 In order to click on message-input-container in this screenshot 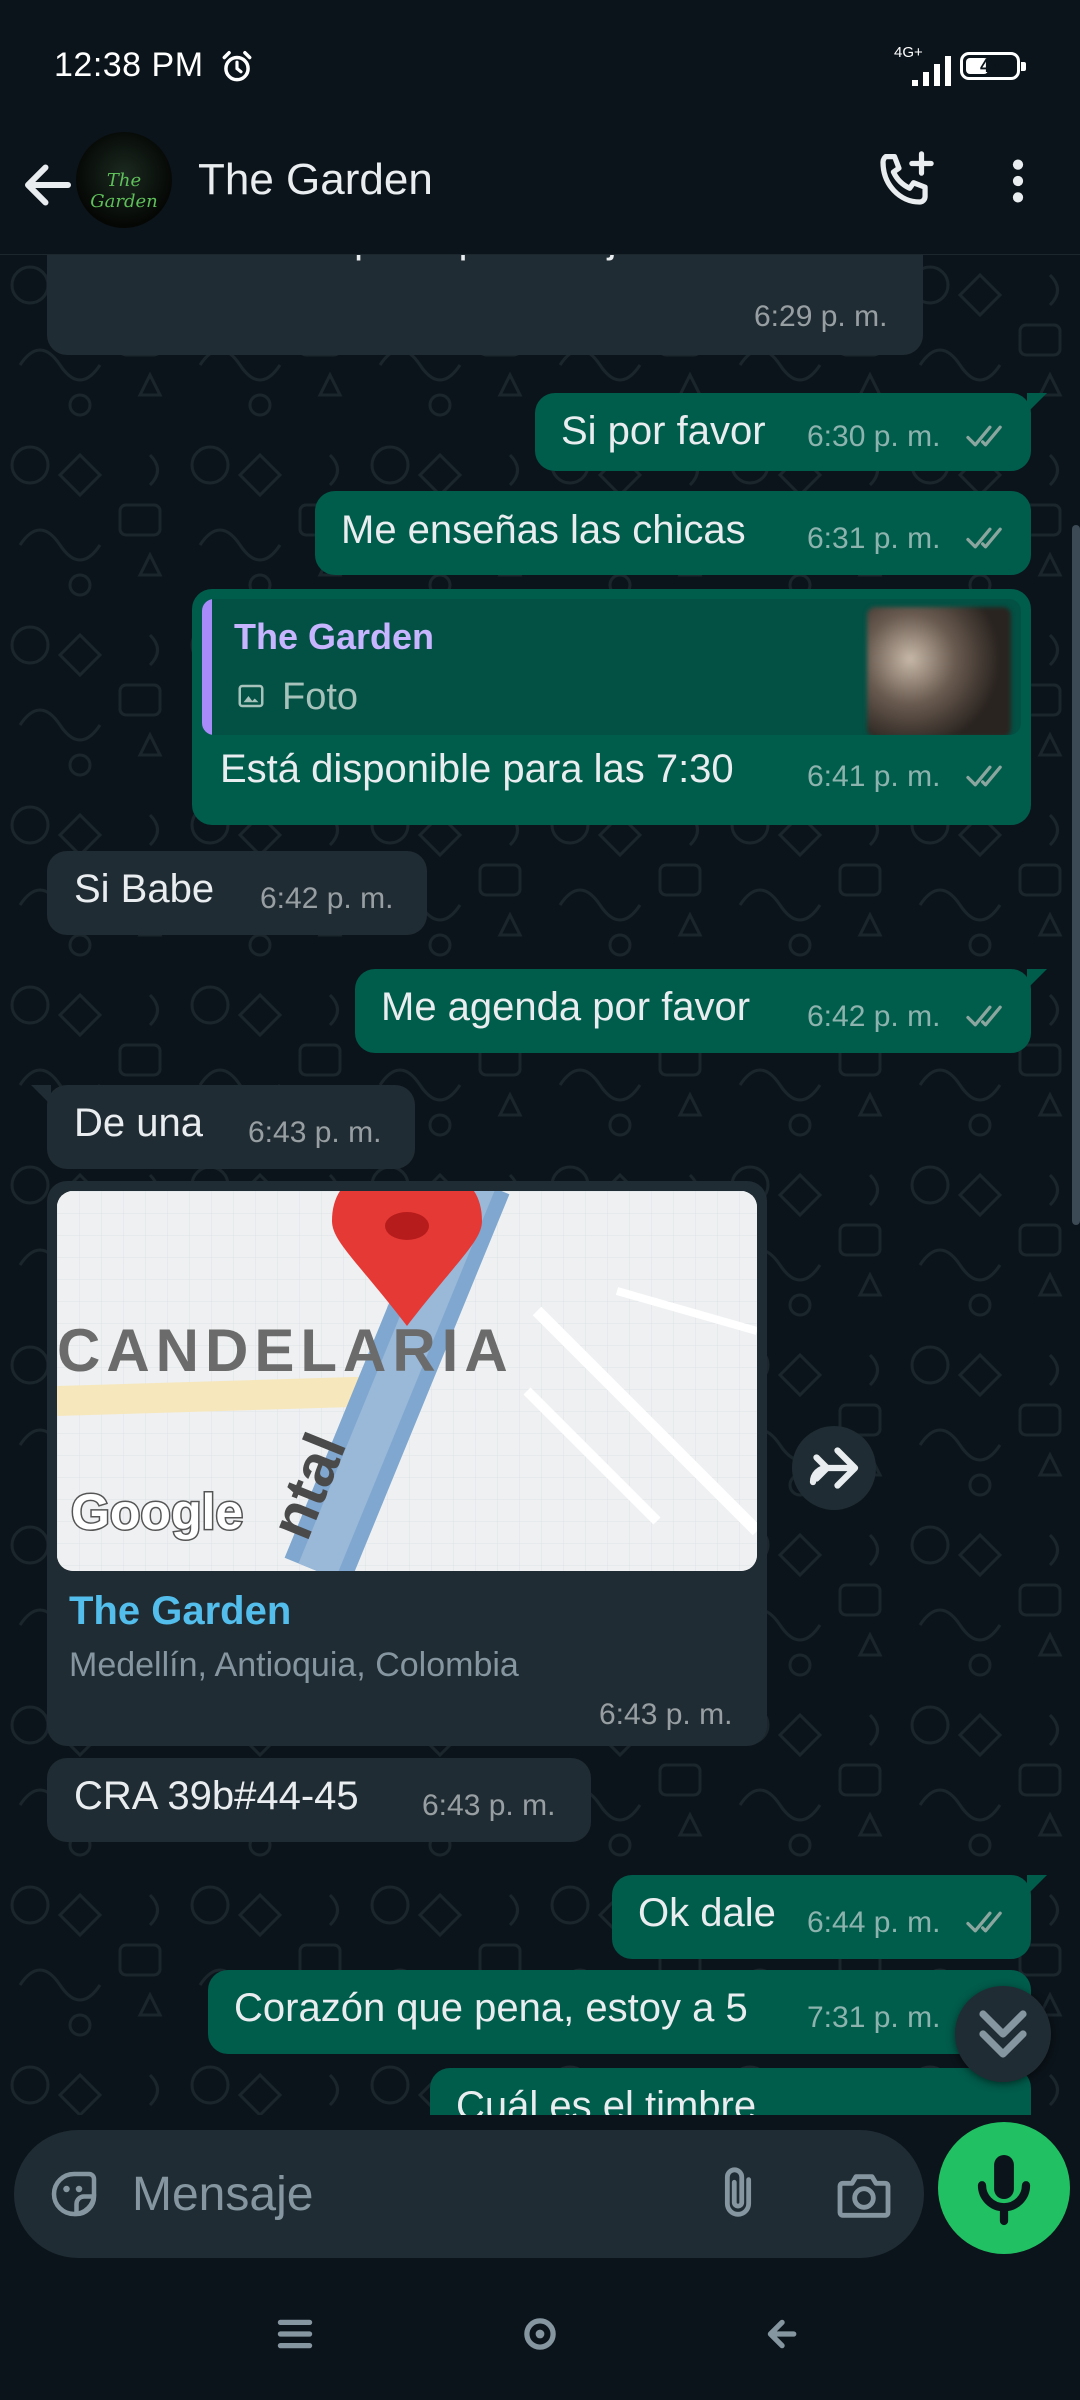, I will do `click(469, 2194)`.